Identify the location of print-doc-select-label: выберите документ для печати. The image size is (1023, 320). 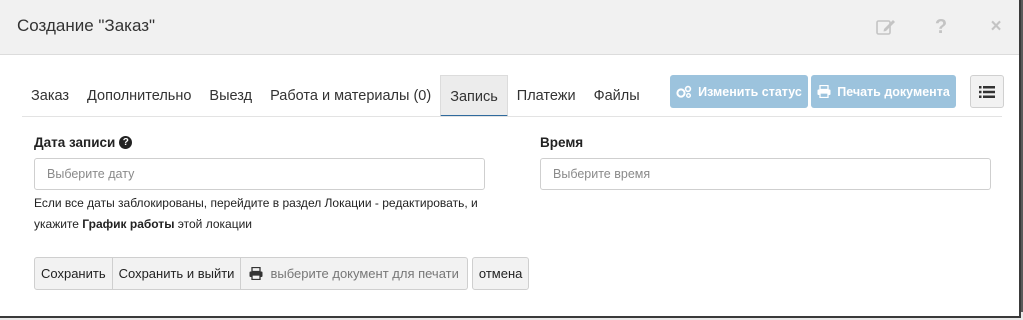
(364, 273).